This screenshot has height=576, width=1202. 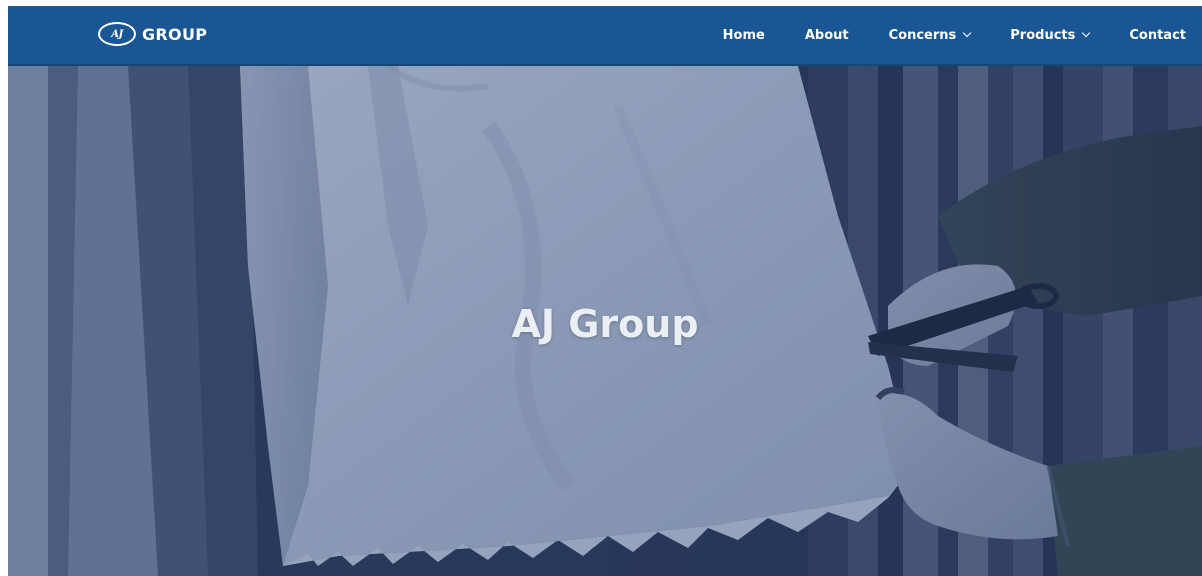 I want to click on nav-contact-label: Contact, so click(x=1157, y=35).